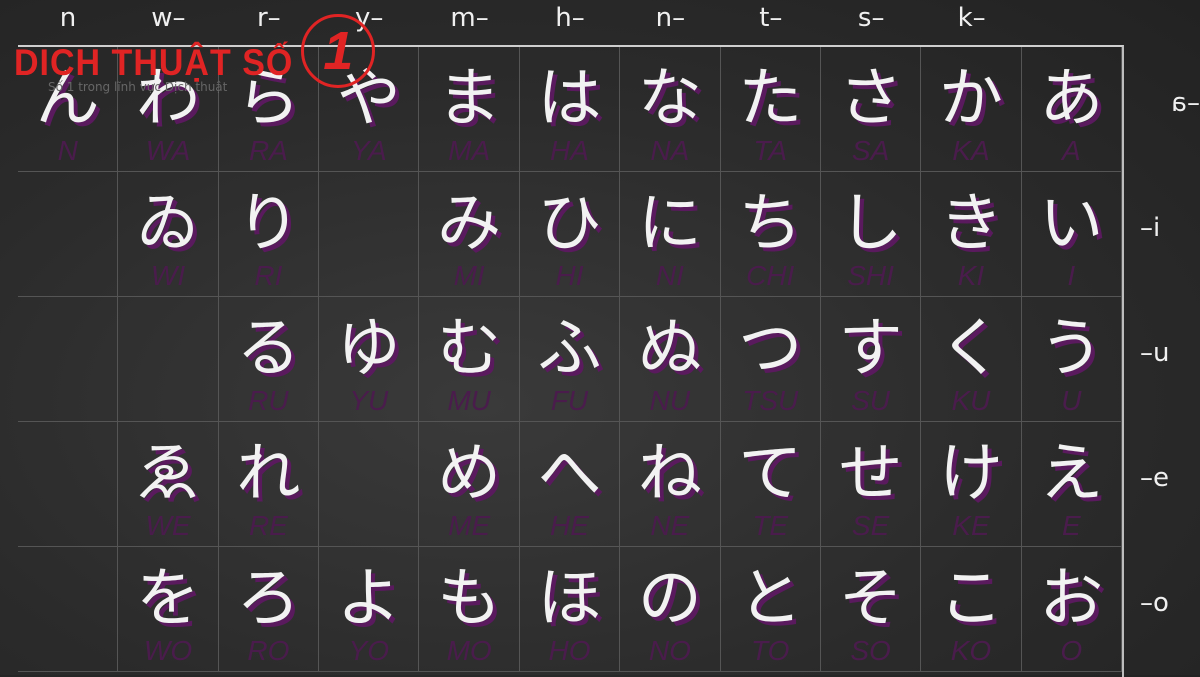 Image resolution: width=1200 pixels, height=677 pixels. Describe the element at coordinates (670, 525) in the screenshot. I see `romaji-label: NE` at that location.